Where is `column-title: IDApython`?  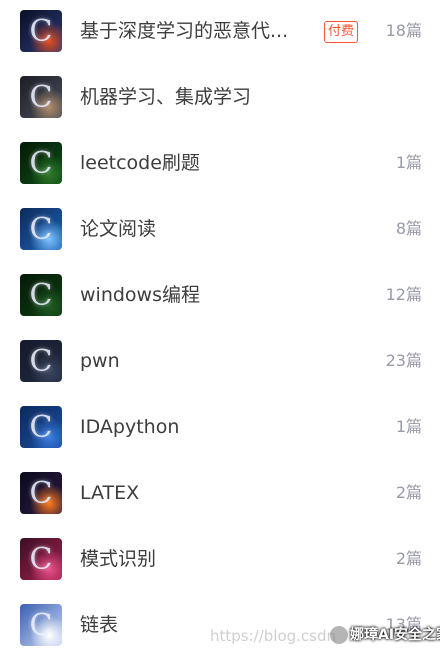
column-title: IDApython is located at coordinates (225, 427).